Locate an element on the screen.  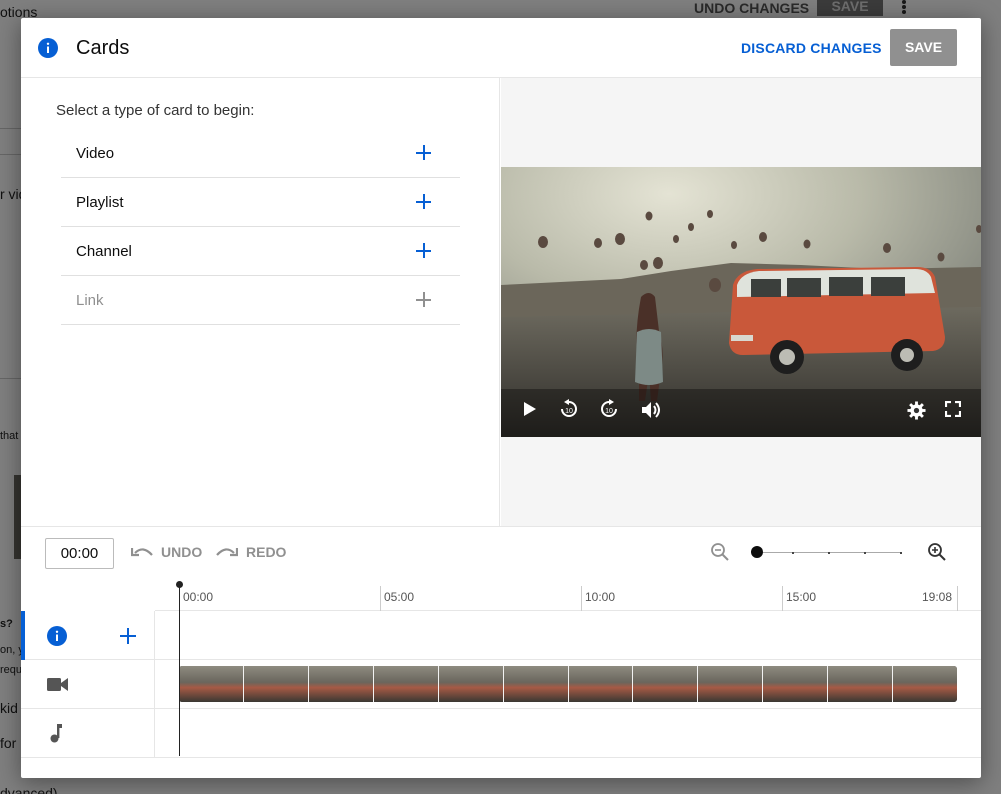
save-button: SAVE is located at coordinates (923, 47).